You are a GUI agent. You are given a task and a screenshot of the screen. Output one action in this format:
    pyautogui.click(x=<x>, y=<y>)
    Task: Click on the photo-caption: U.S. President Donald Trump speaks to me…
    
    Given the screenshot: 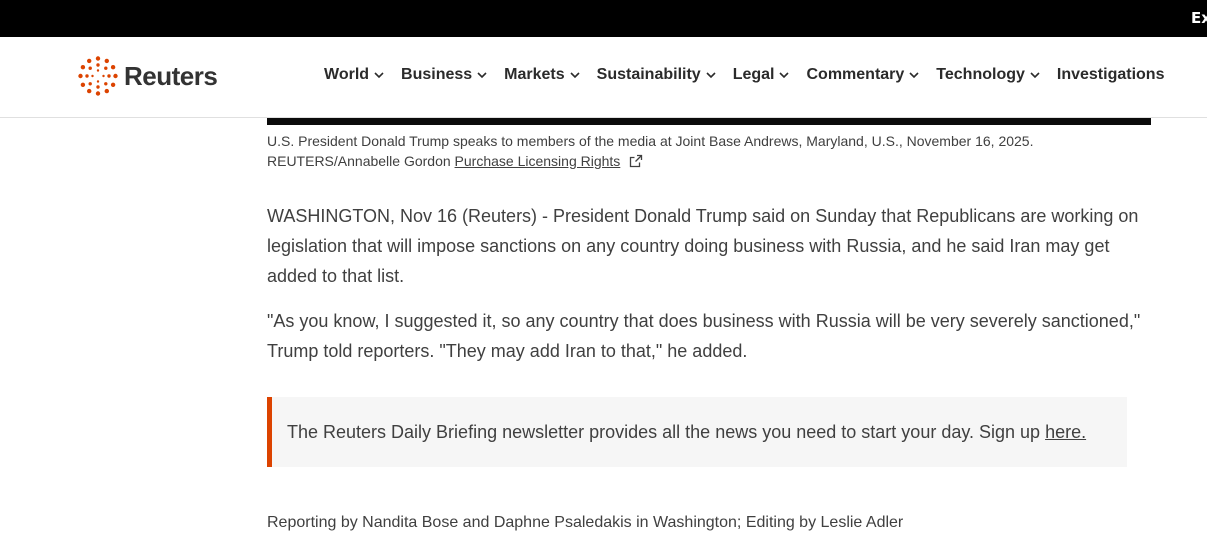 What is the action you would take?
    pyautogui.click(x=709, y=151)
    